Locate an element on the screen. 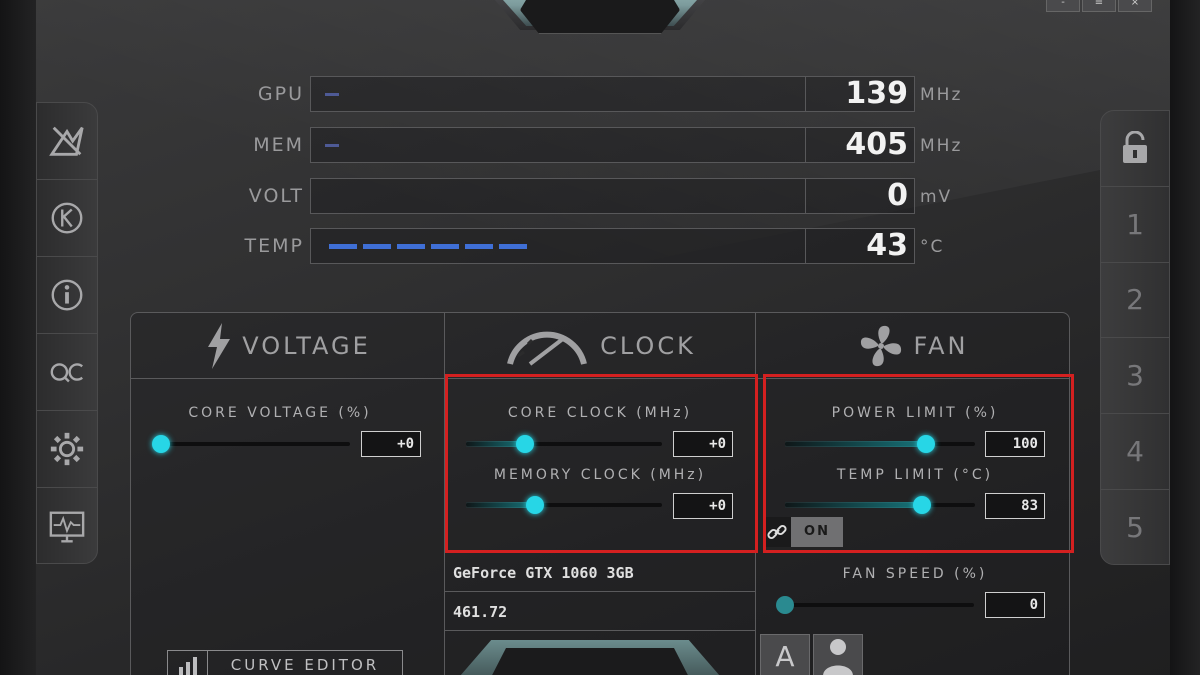  profile-4-button: 4 is located at coordinates (1135, 452).